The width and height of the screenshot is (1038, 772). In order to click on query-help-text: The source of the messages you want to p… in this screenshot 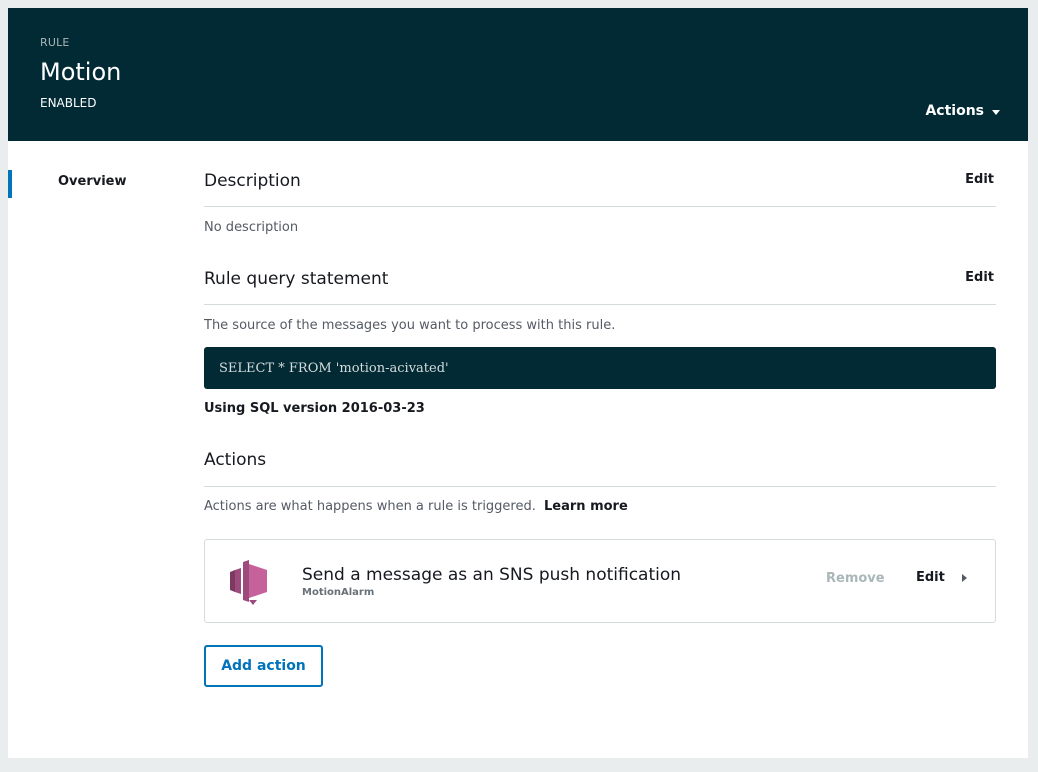, I will do `click(410, 325)`.